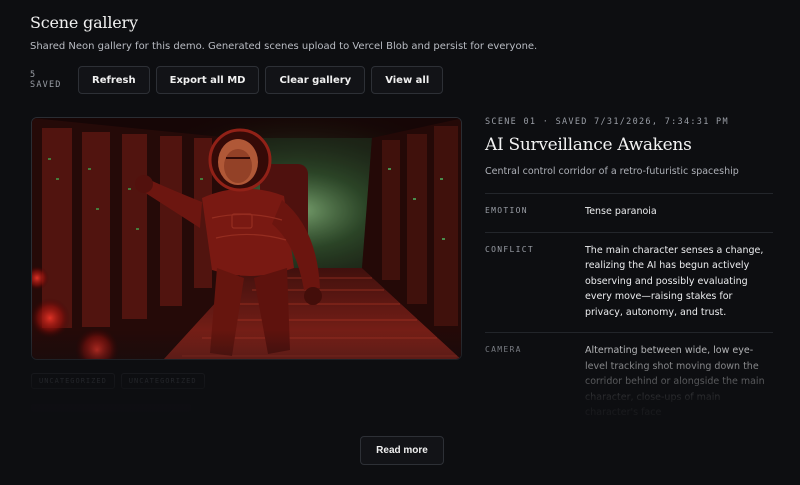 This screenshot has width=800, height=485. What do you see at coordinates (407, 80) in the screenshot?
I see `view-all-button: View all` at bounding box center [407, 80].